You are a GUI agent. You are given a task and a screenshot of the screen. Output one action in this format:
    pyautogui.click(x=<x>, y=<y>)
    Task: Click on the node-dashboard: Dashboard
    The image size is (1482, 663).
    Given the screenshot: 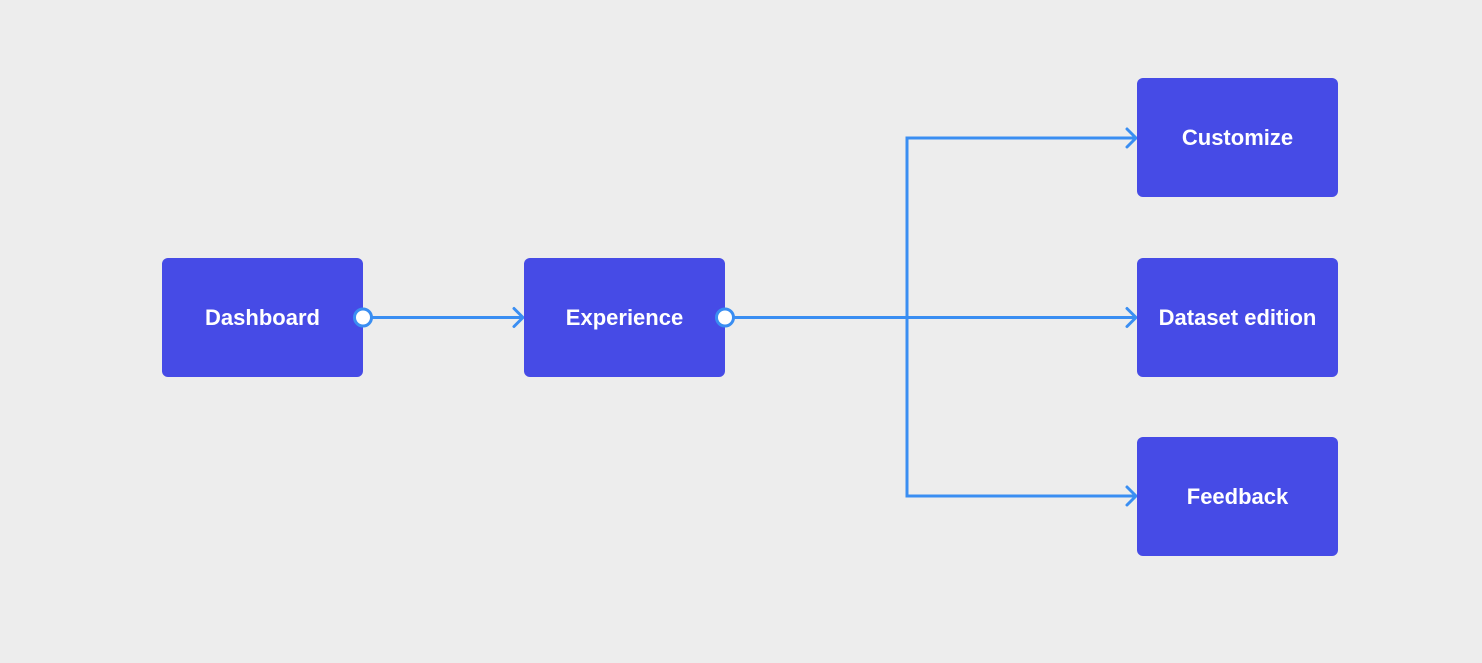 What is the action you would take?
    pyautogui.click(x=262, y=317)
    